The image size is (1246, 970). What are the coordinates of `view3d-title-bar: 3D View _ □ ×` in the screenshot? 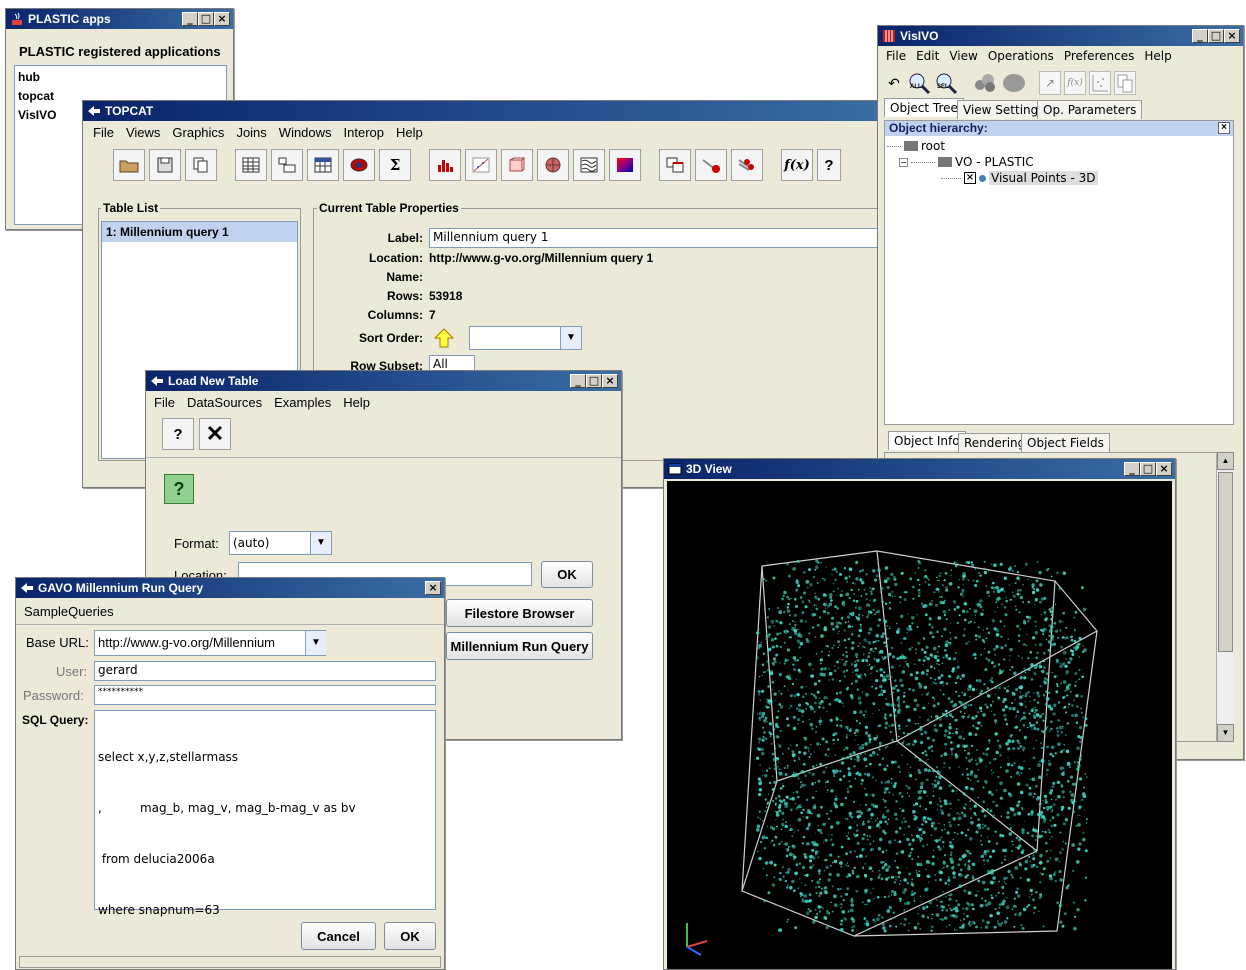 It's located at (919, 469).